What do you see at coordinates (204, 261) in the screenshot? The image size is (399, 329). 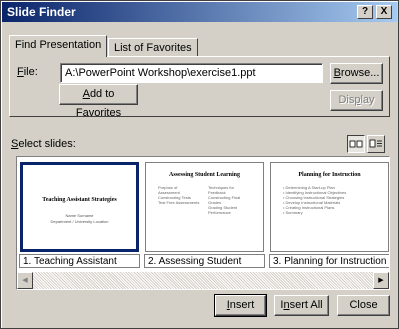 I see `slide-caption-2: 2. Assessing Student` at bounding box center [204, 261].